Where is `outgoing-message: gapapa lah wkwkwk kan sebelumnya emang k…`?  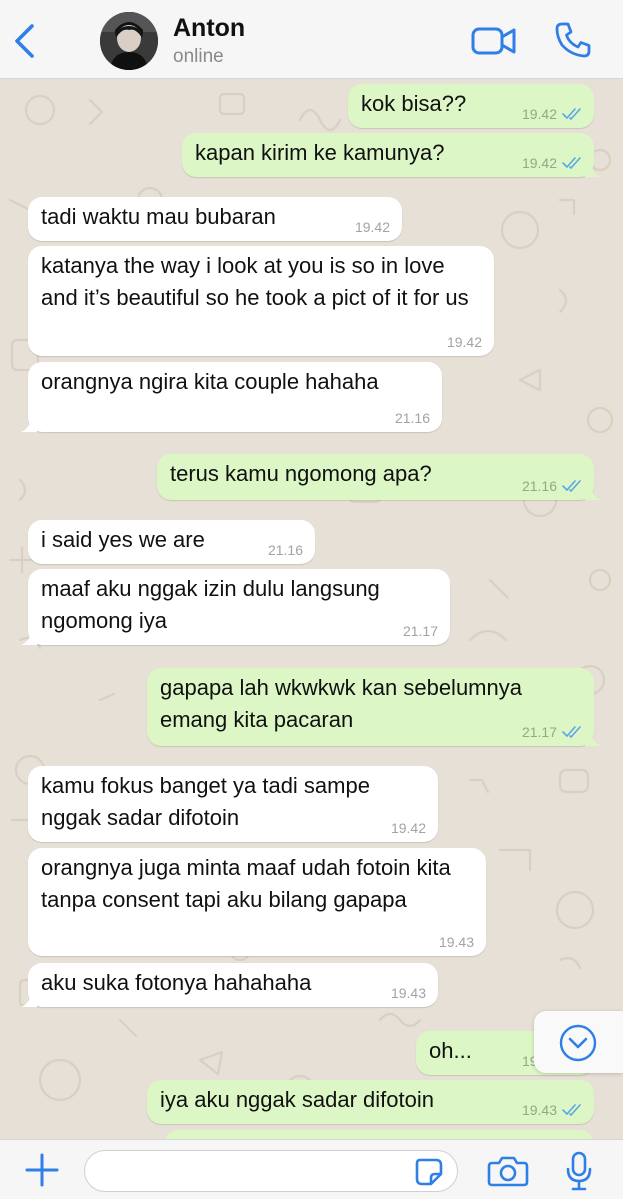 outgoing-message: gapapa lah wkwkwk kan sebelumnya emang k… is located at coordinates (374, 707).